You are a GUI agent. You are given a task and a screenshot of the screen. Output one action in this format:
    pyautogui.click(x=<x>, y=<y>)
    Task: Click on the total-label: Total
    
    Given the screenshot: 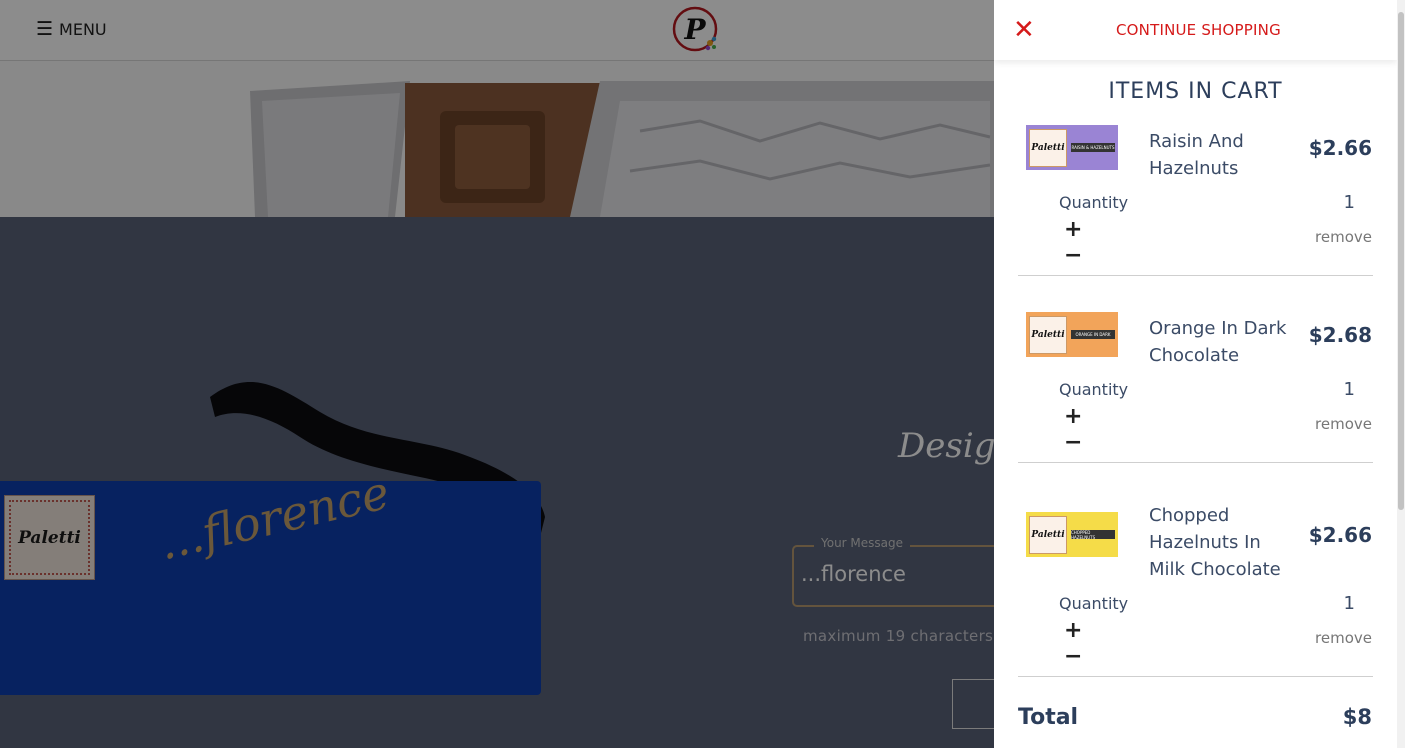 What is the action you would take?
    pyautogui.click(x=1048, y=717)
    